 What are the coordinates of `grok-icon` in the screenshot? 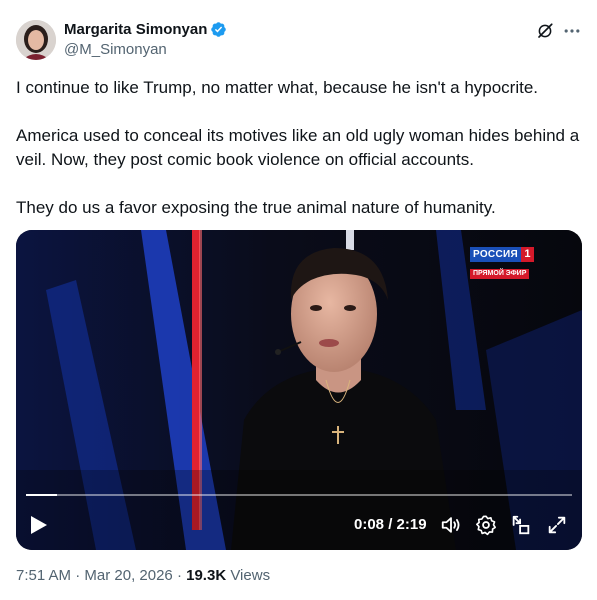 It's located at (545, 31).